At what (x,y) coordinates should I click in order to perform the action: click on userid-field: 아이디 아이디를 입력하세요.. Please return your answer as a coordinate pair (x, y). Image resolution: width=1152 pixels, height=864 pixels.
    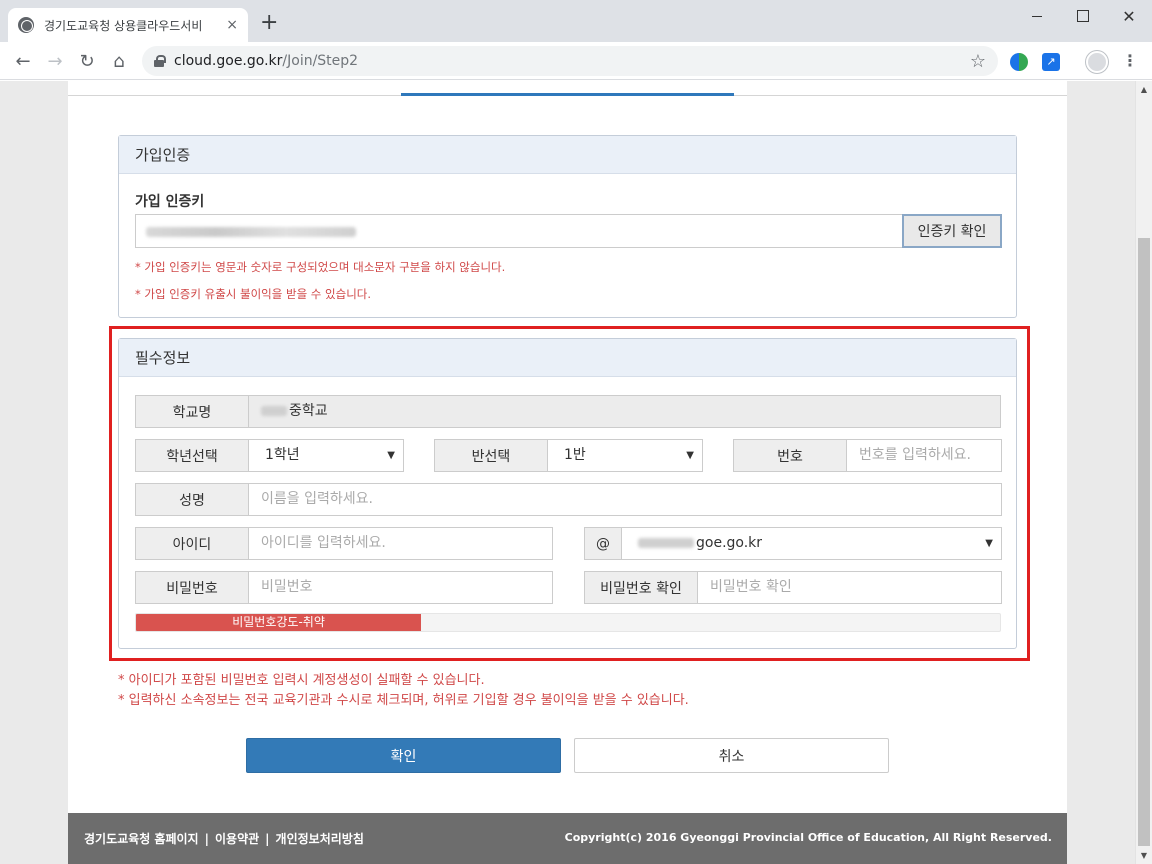
    Looking at the image, I should click on (344, 543).